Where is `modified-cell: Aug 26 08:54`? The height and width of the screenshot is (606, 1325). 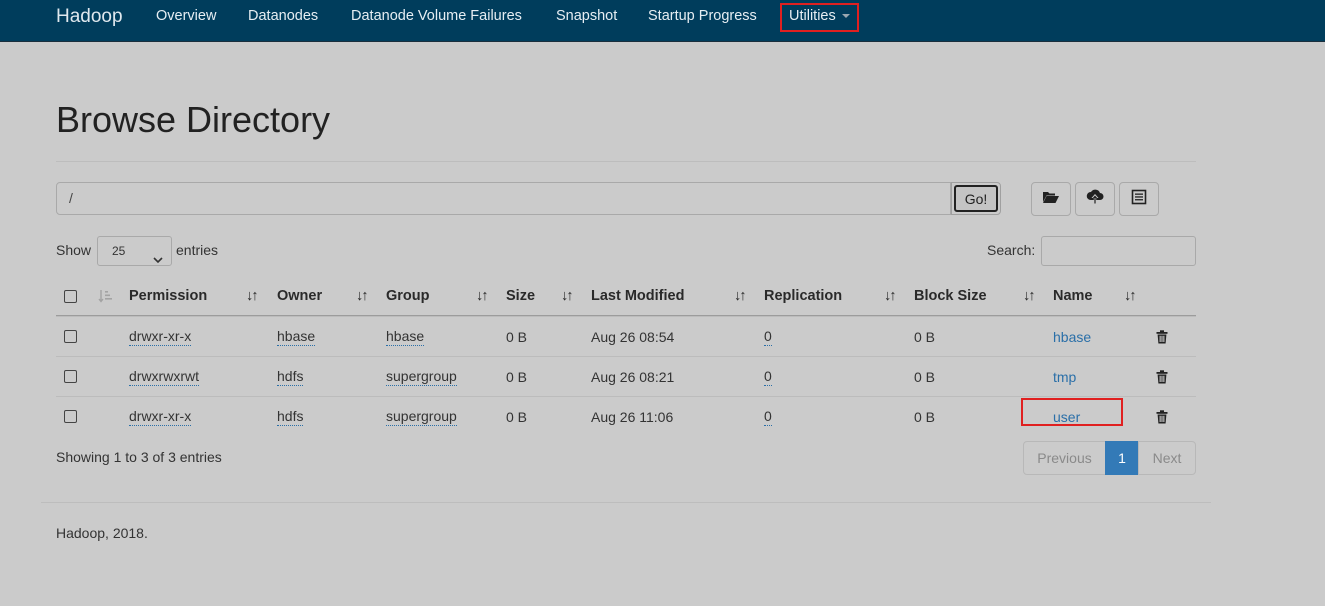 modified-cell: Aug 26 08:54 is located at coordinates (633, 336).